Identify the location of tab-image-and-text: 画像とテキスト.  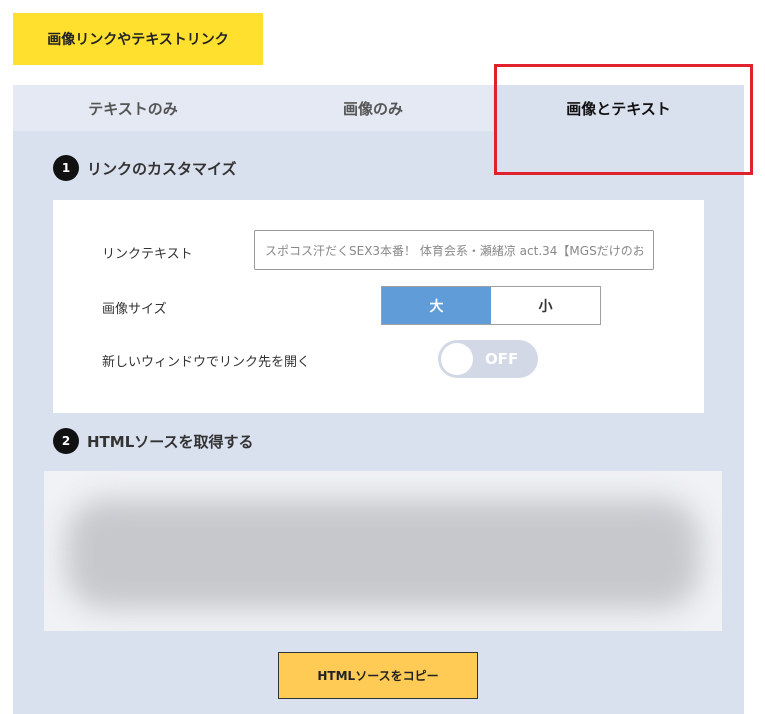
(618, 108).